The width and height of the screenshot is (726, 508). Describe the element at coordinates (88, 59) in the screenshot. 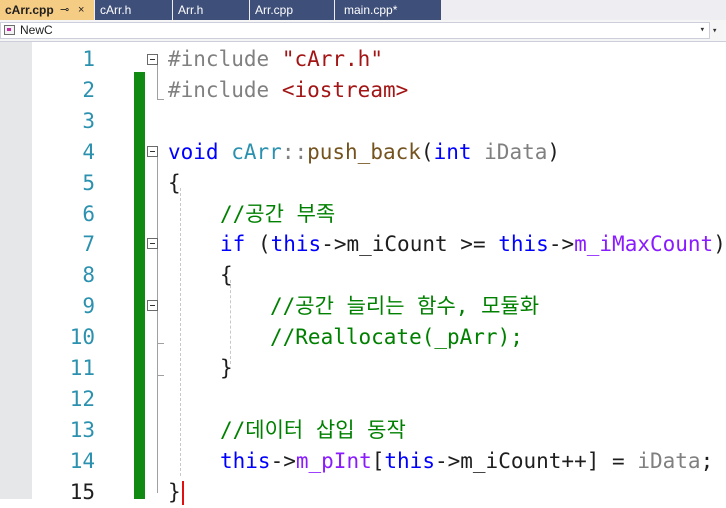

I see `line-number: 1` at that location.